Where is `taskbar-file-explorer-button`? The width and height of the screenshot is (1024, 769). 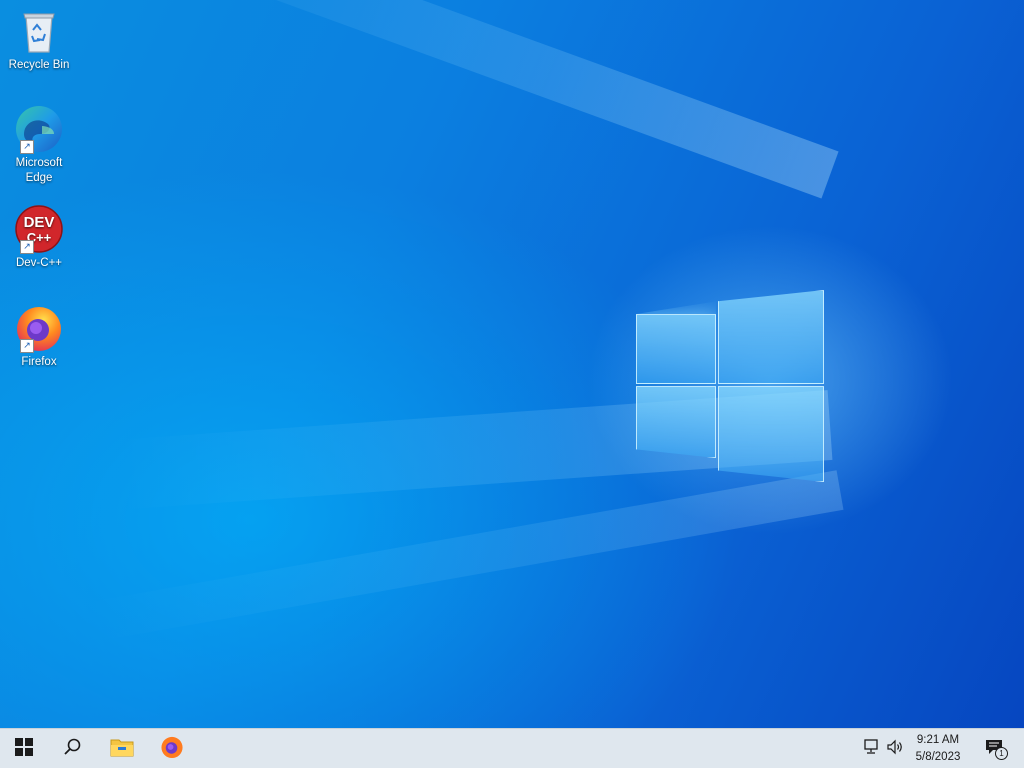 taskbar-file-explorer-button is located at coordinates (122, 749).